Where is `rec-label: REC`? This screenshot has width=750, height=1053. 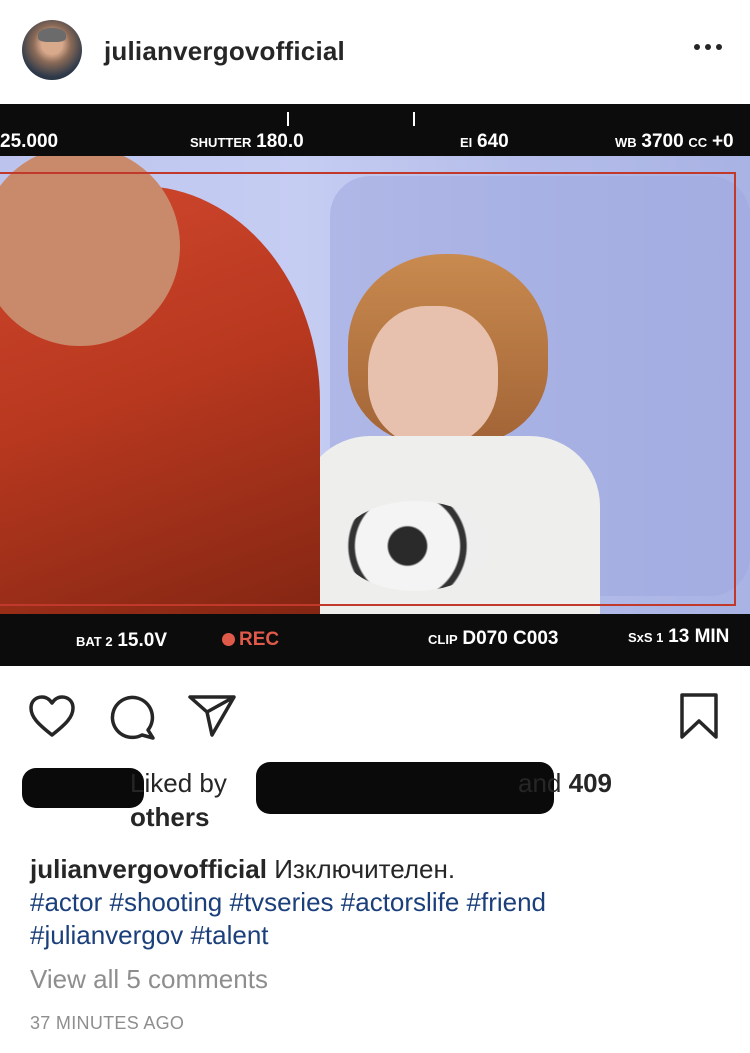 rec-label: REC is located at coordinates (259, 639).